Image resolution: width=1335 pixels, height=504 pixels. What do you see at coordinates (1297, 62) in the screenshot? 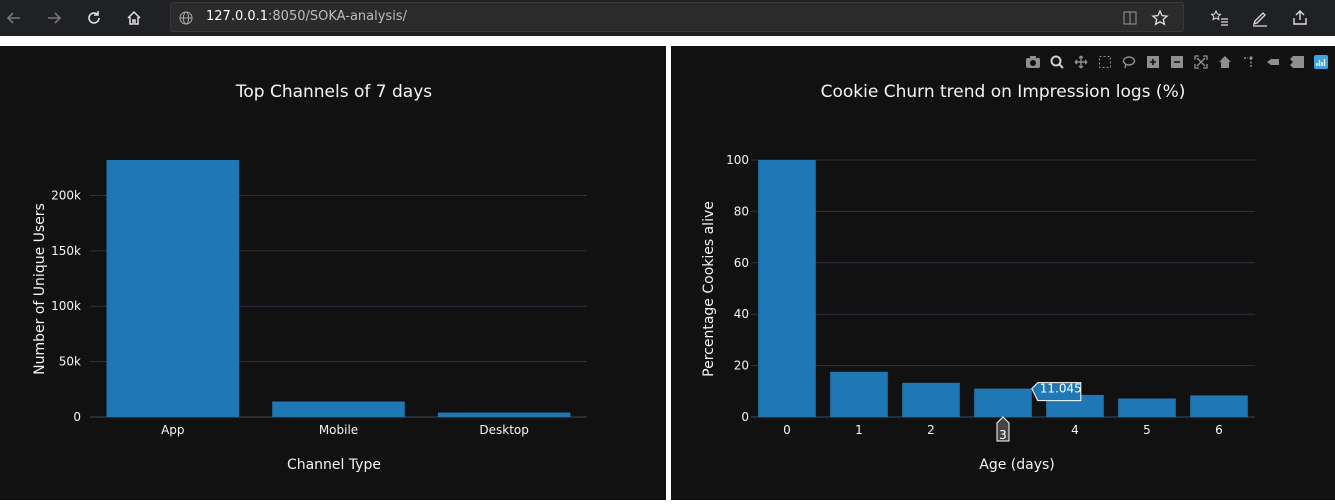
I see `hover-compare-icon` at bounding box center [1297, 62].